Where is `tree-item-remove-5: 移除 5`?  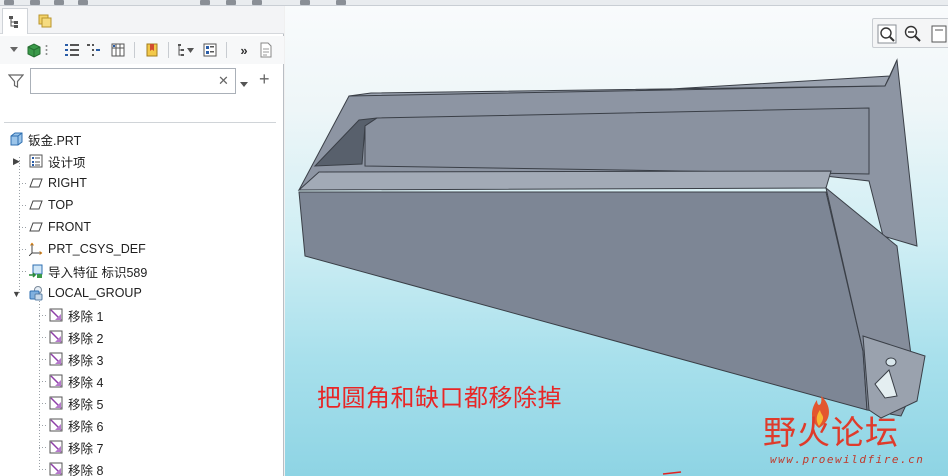
tree-item-remove-5: 移除 5 is located at coordinates (75, 403).